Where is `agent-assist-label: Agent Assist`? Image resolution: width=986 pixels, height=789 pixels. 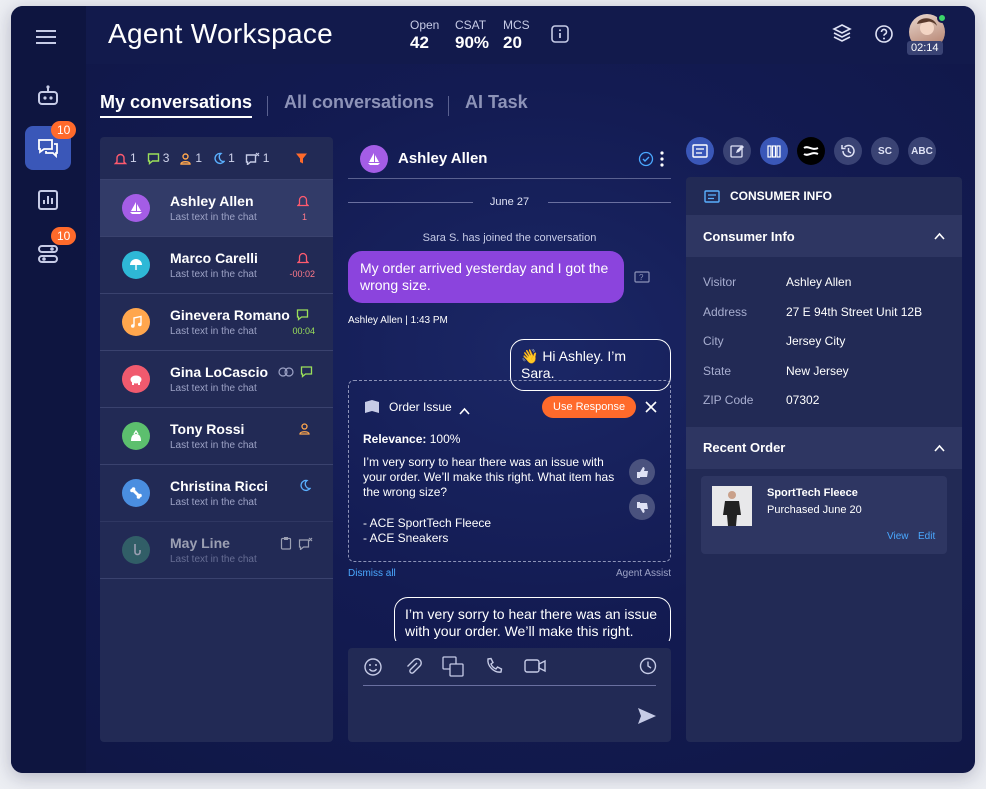 agent-assist-label: Agent Assist is located at coordinates (643, 573).